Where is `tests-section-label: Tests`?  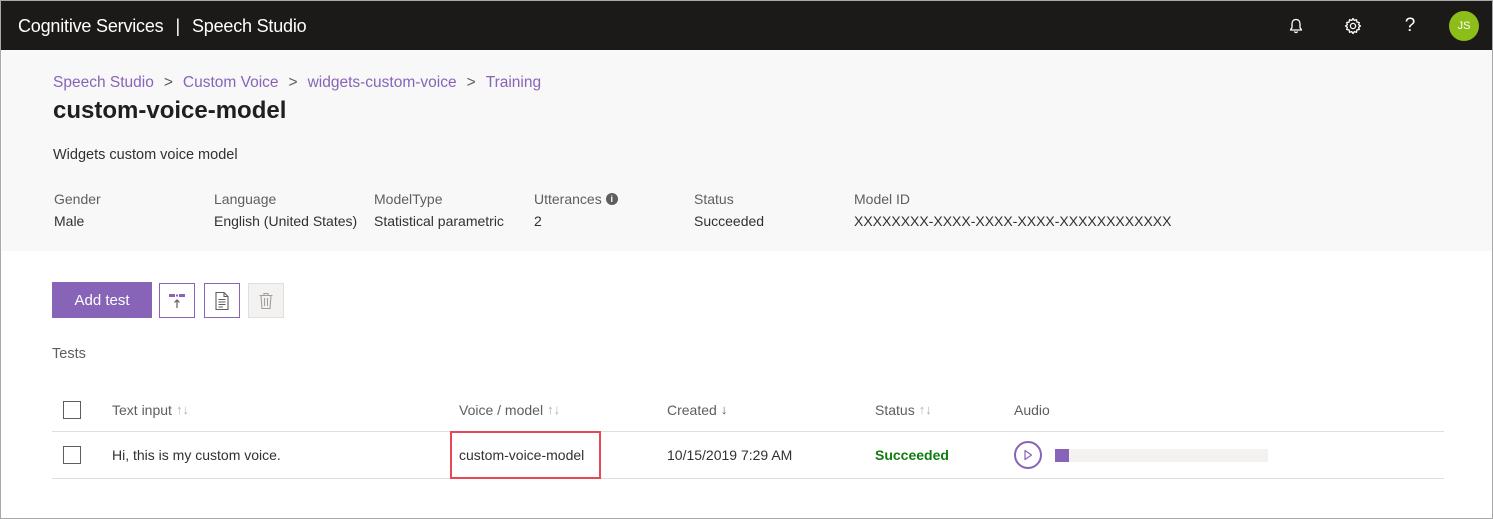
tests-section-label: Tests is located at coordinates (69, 354).